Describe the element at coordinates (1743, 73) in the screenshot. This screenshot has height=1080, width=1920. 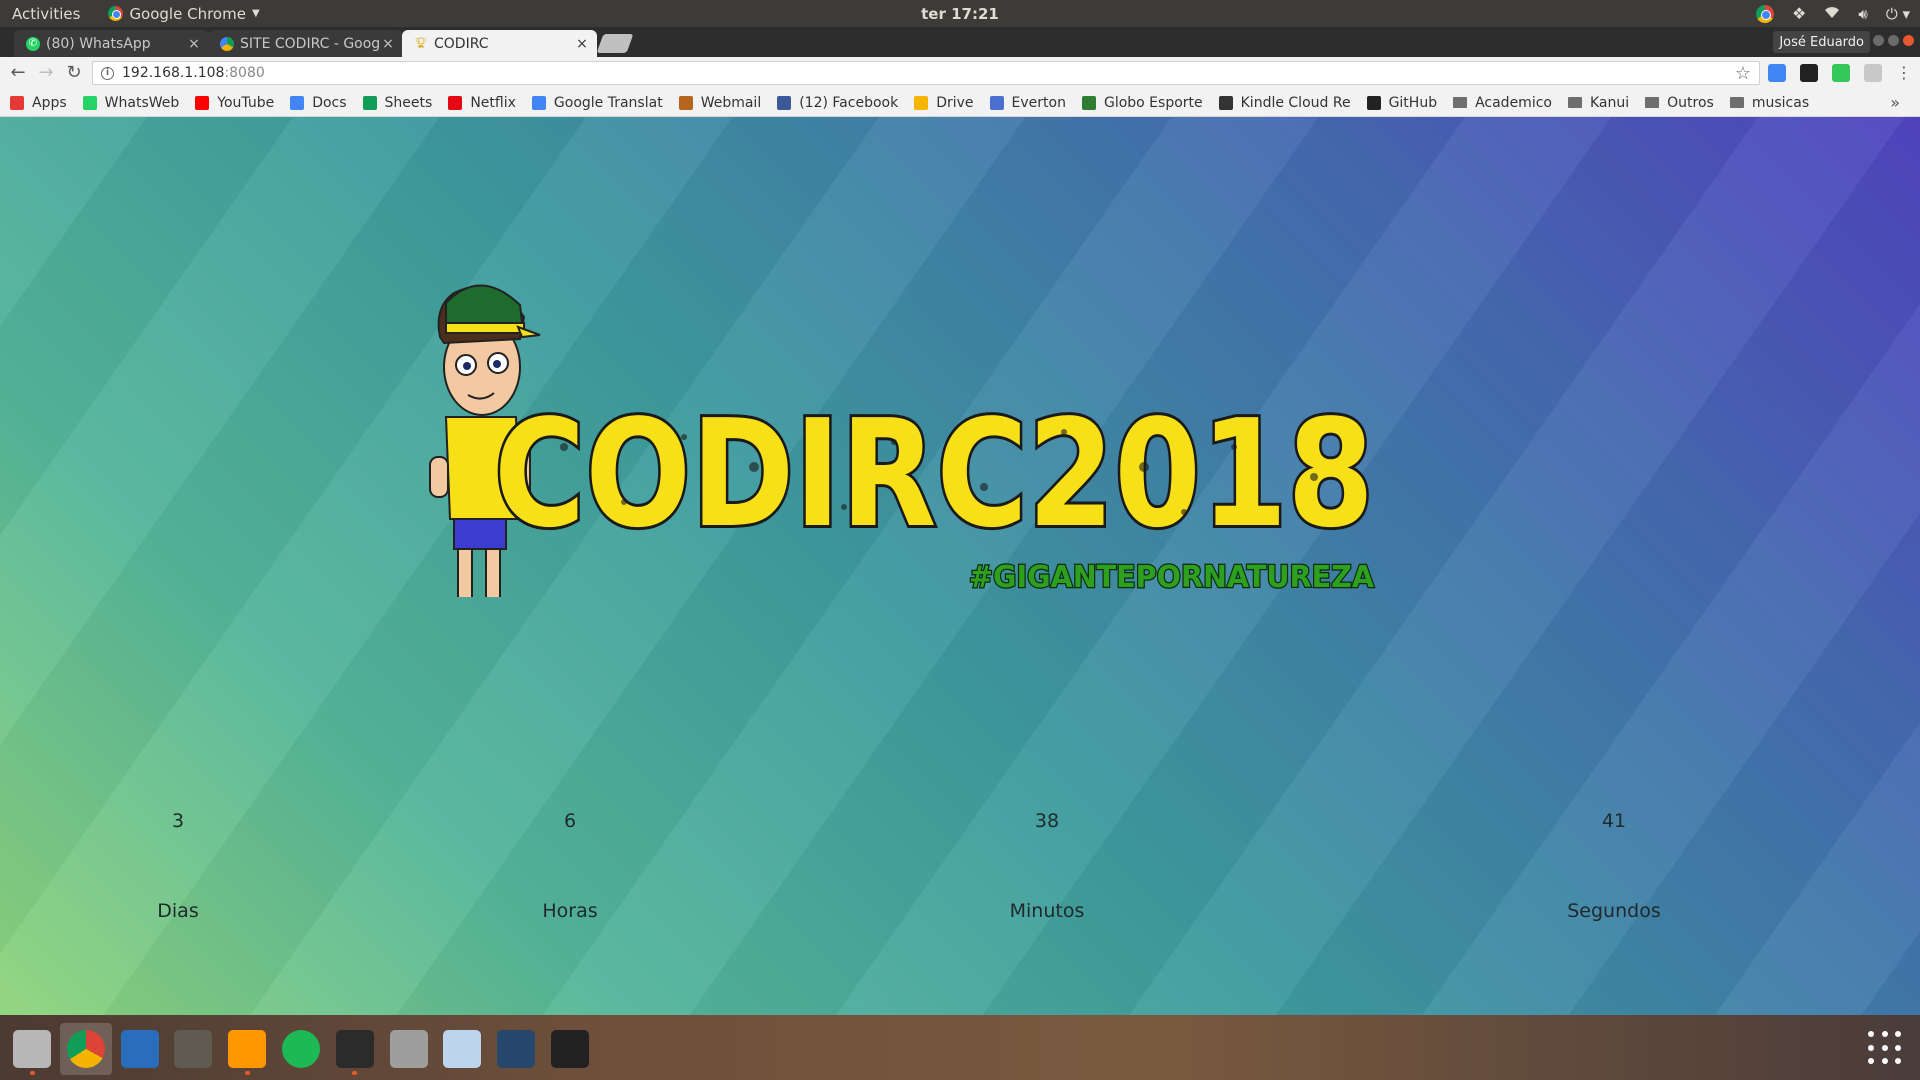
I see `bookmark-star-icon: ☆` at that location.